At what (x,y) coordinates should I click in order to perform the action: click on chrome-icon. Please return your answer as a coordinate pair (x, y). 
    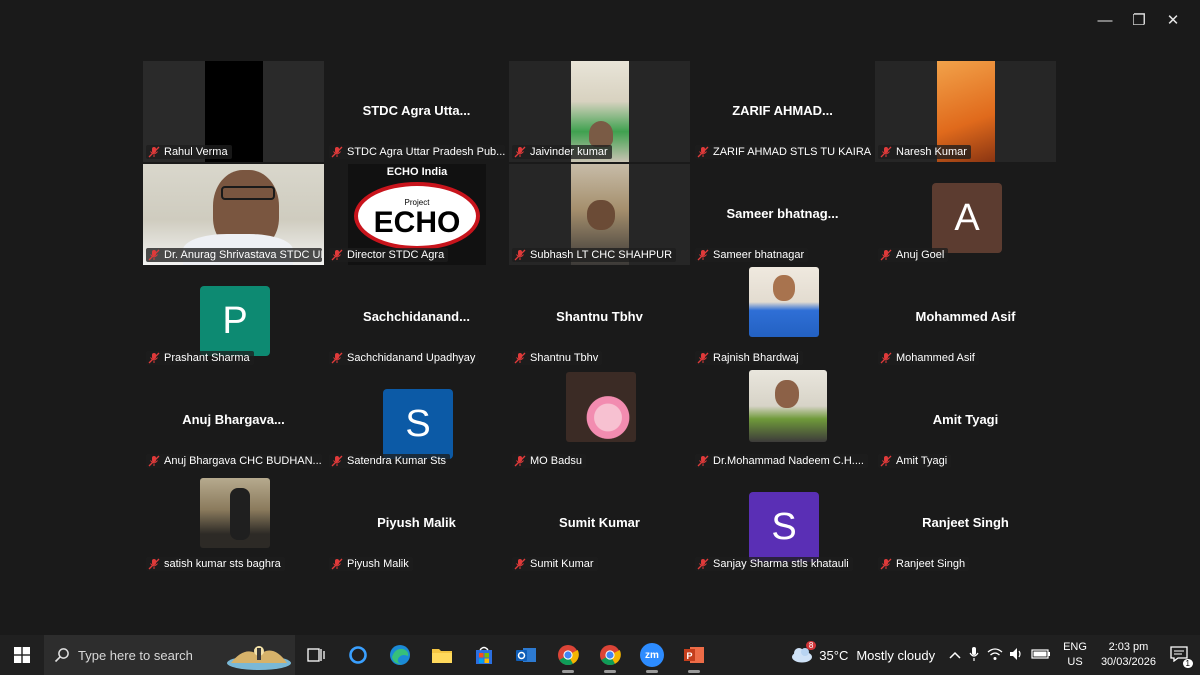
    Looking at the image, I should click on (568, 655).